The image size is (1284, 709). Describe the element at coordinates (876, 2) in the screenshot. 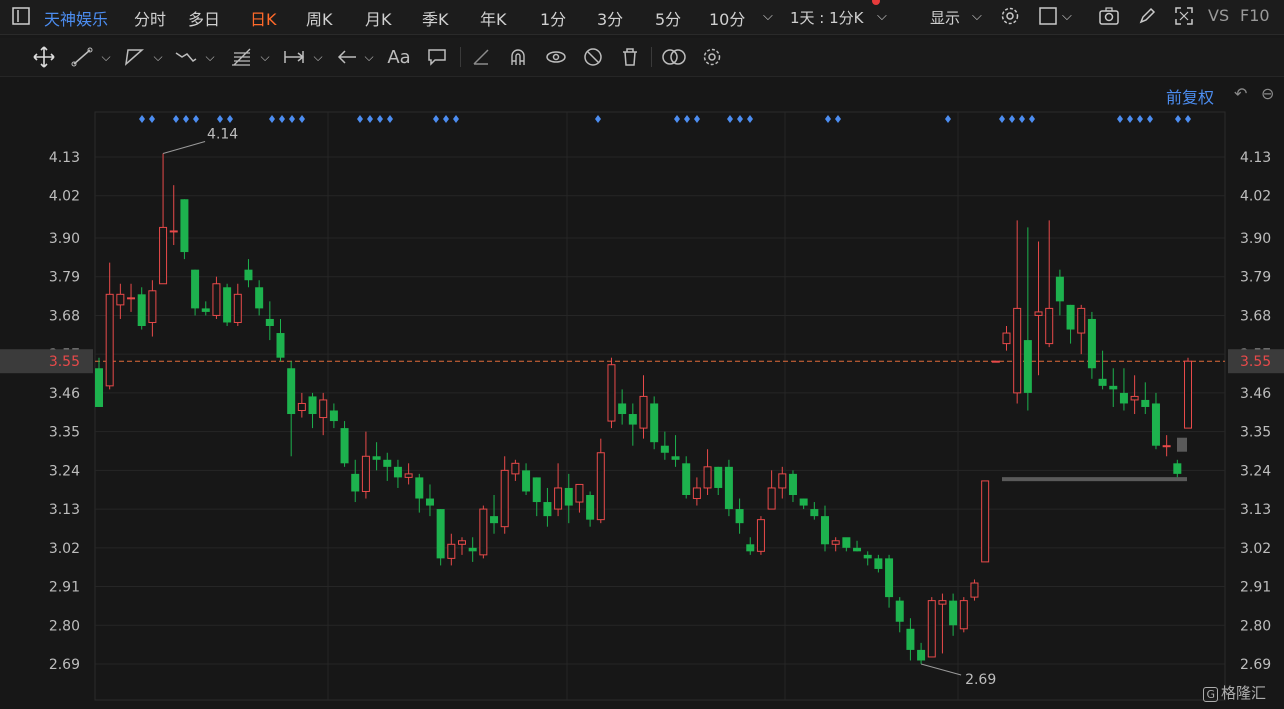

I see `notification-dot` at that location.